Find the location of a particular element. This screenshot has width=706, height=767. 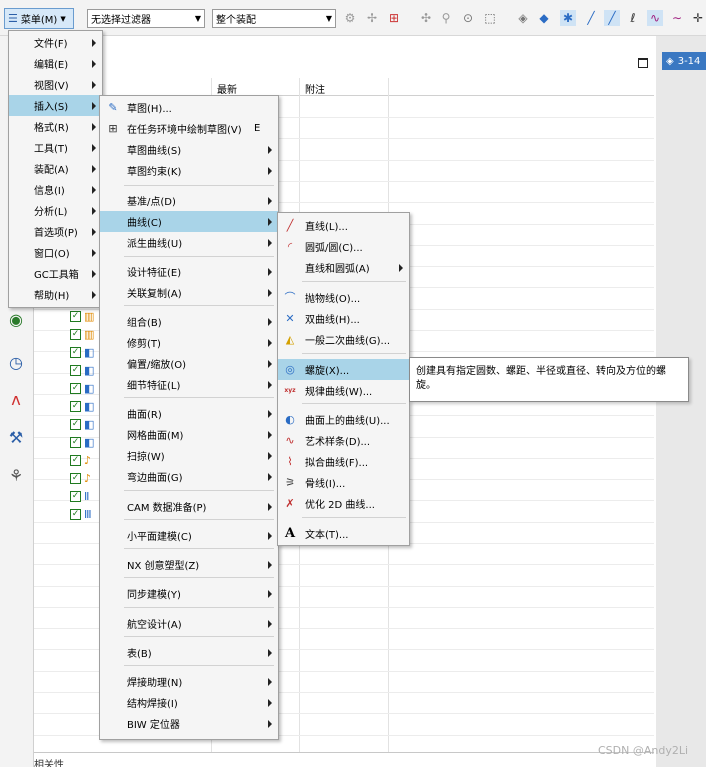

maximize-icon is located at coordinates (643, 63).